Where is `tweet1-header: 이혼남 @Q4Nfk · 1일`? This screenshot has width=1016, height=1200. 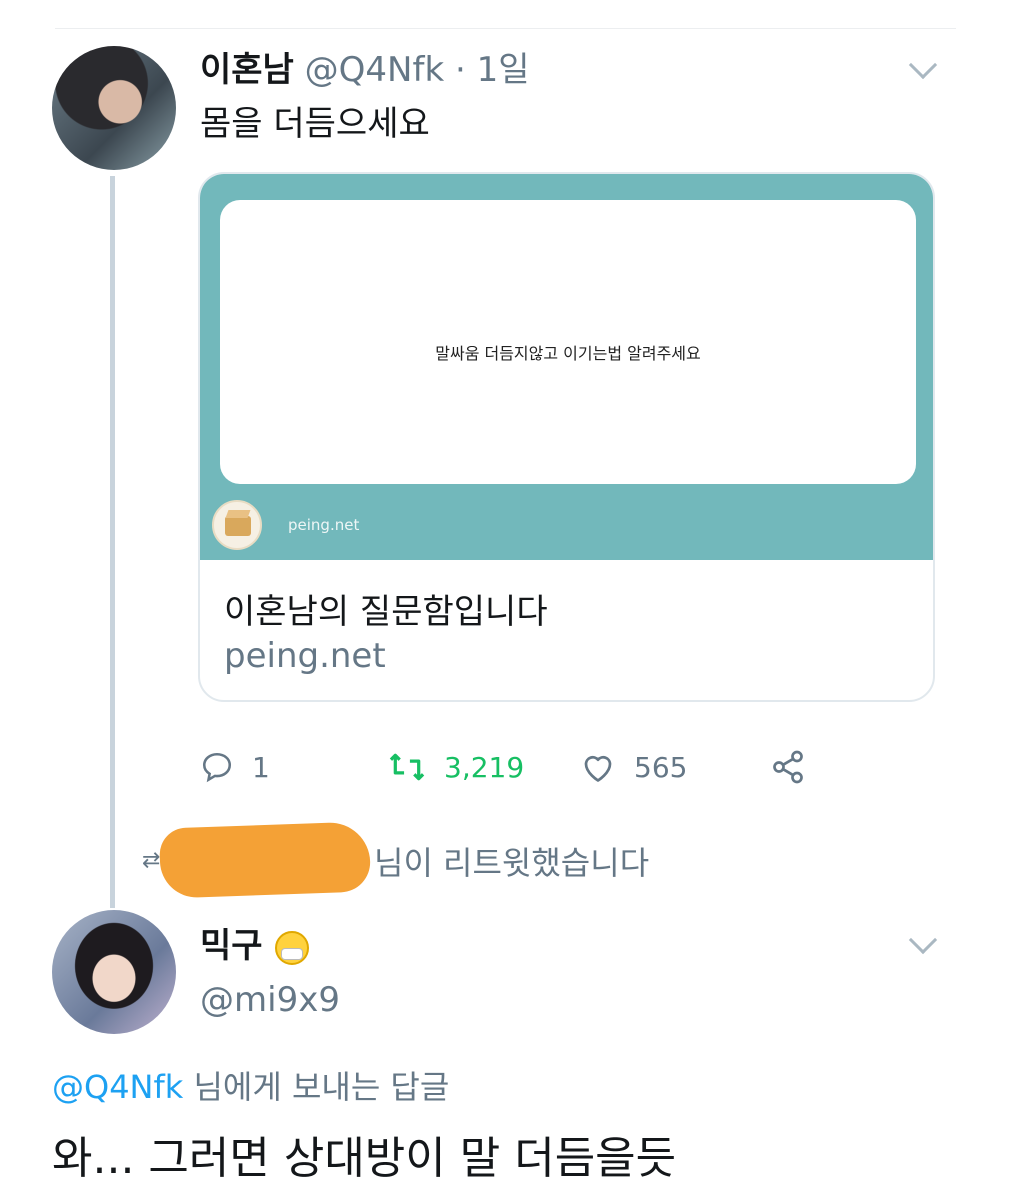
tweet1-header: 이혼남 @Q4Nfk · 1일 is located at coordinates (365, 66).